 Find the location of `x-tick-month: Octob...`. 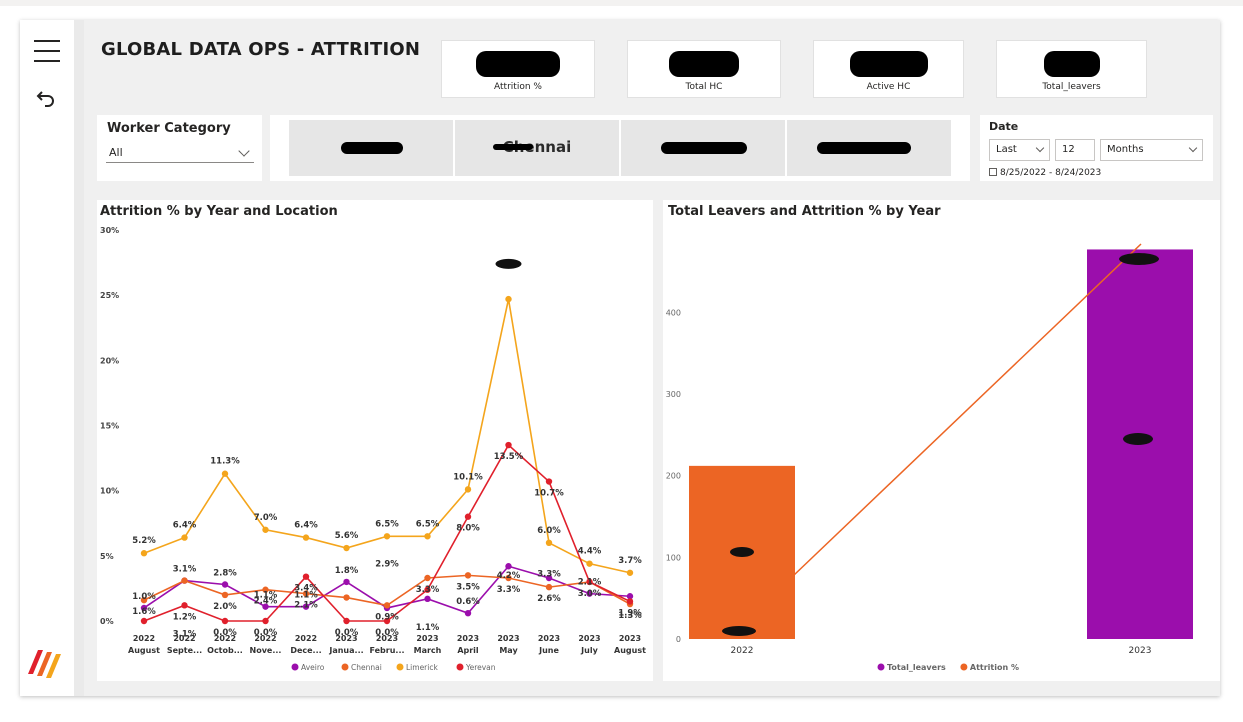

x-tick-month: Octob... is located at coordinates (225, 650).